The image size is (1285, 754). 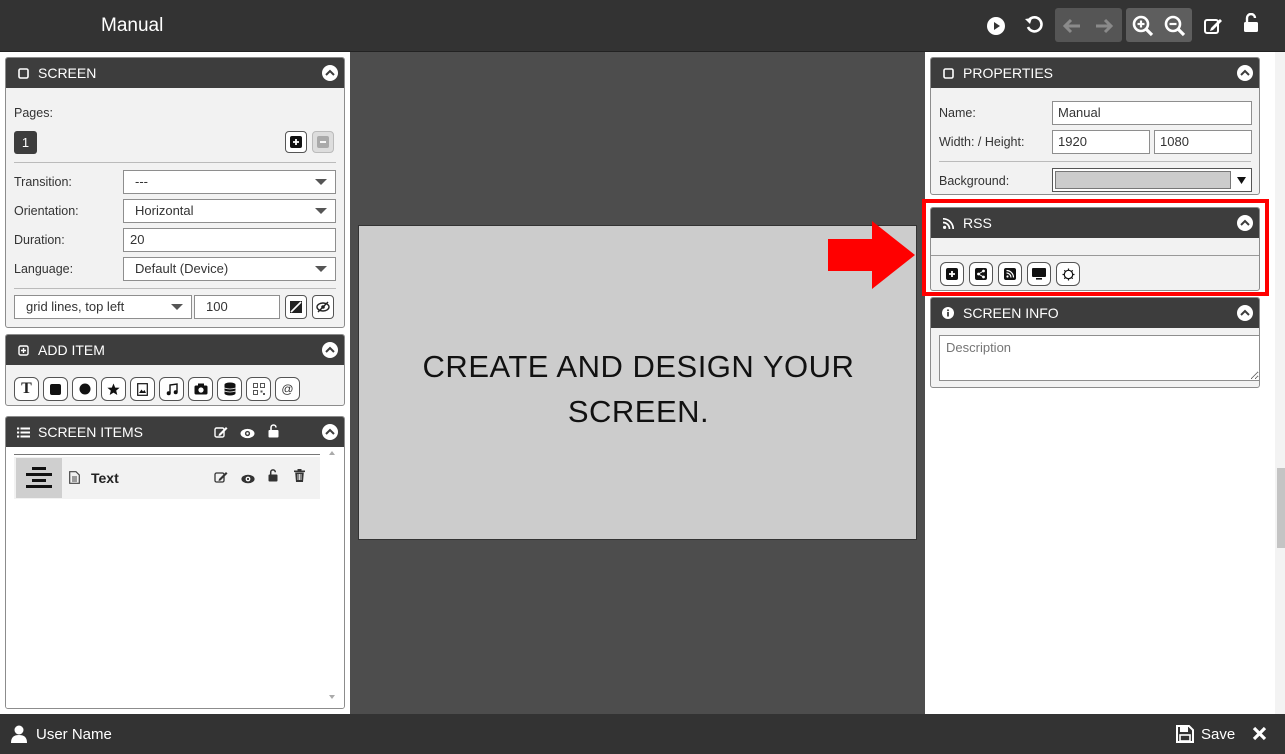 What do you see at coordinates (1281, 508) in the screenshot?
I see `scrollbar-thumb` at bounding box center [1281, 508].